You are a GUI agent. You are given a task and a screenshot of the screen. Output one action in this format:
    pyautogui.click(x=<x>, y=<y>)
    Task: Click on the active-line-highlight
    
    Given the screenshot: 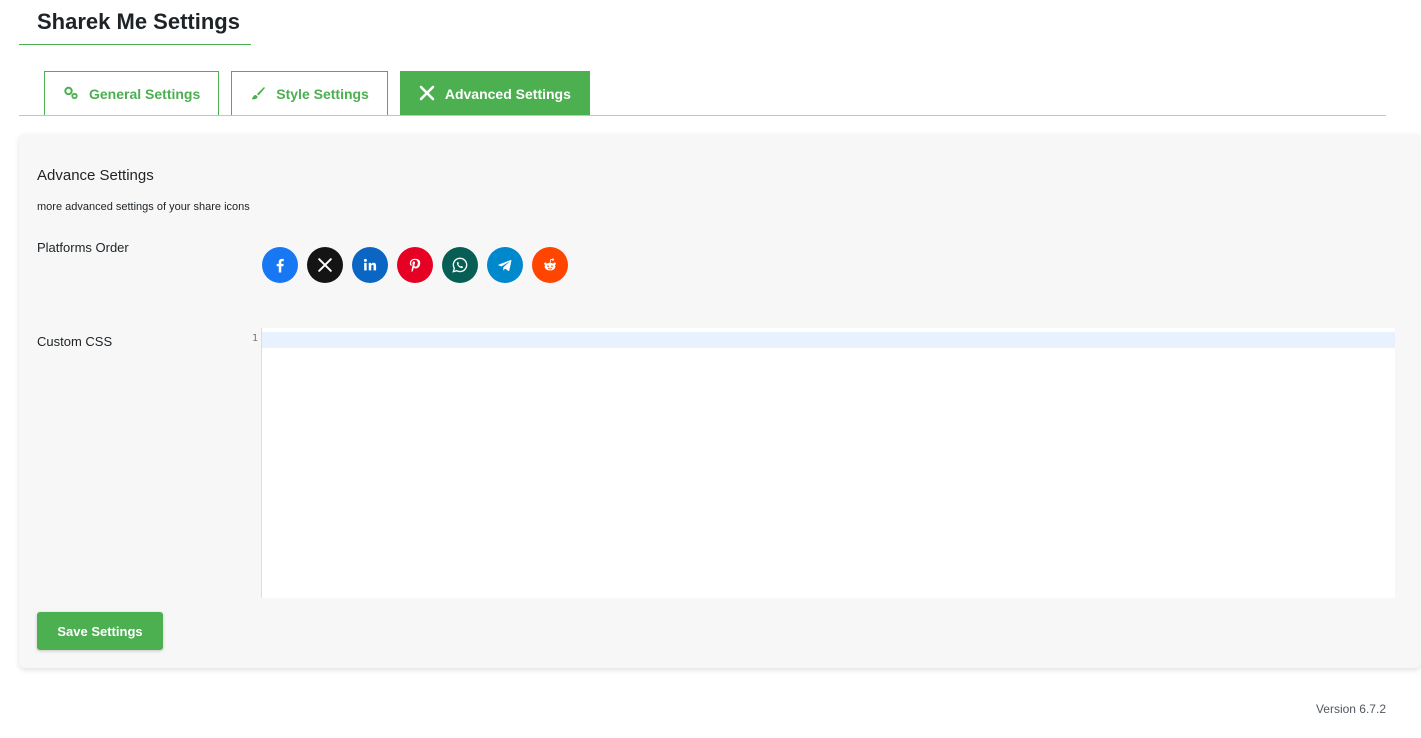 What is the action you would take?
    pyautogui.click(x=828, y=340)
    